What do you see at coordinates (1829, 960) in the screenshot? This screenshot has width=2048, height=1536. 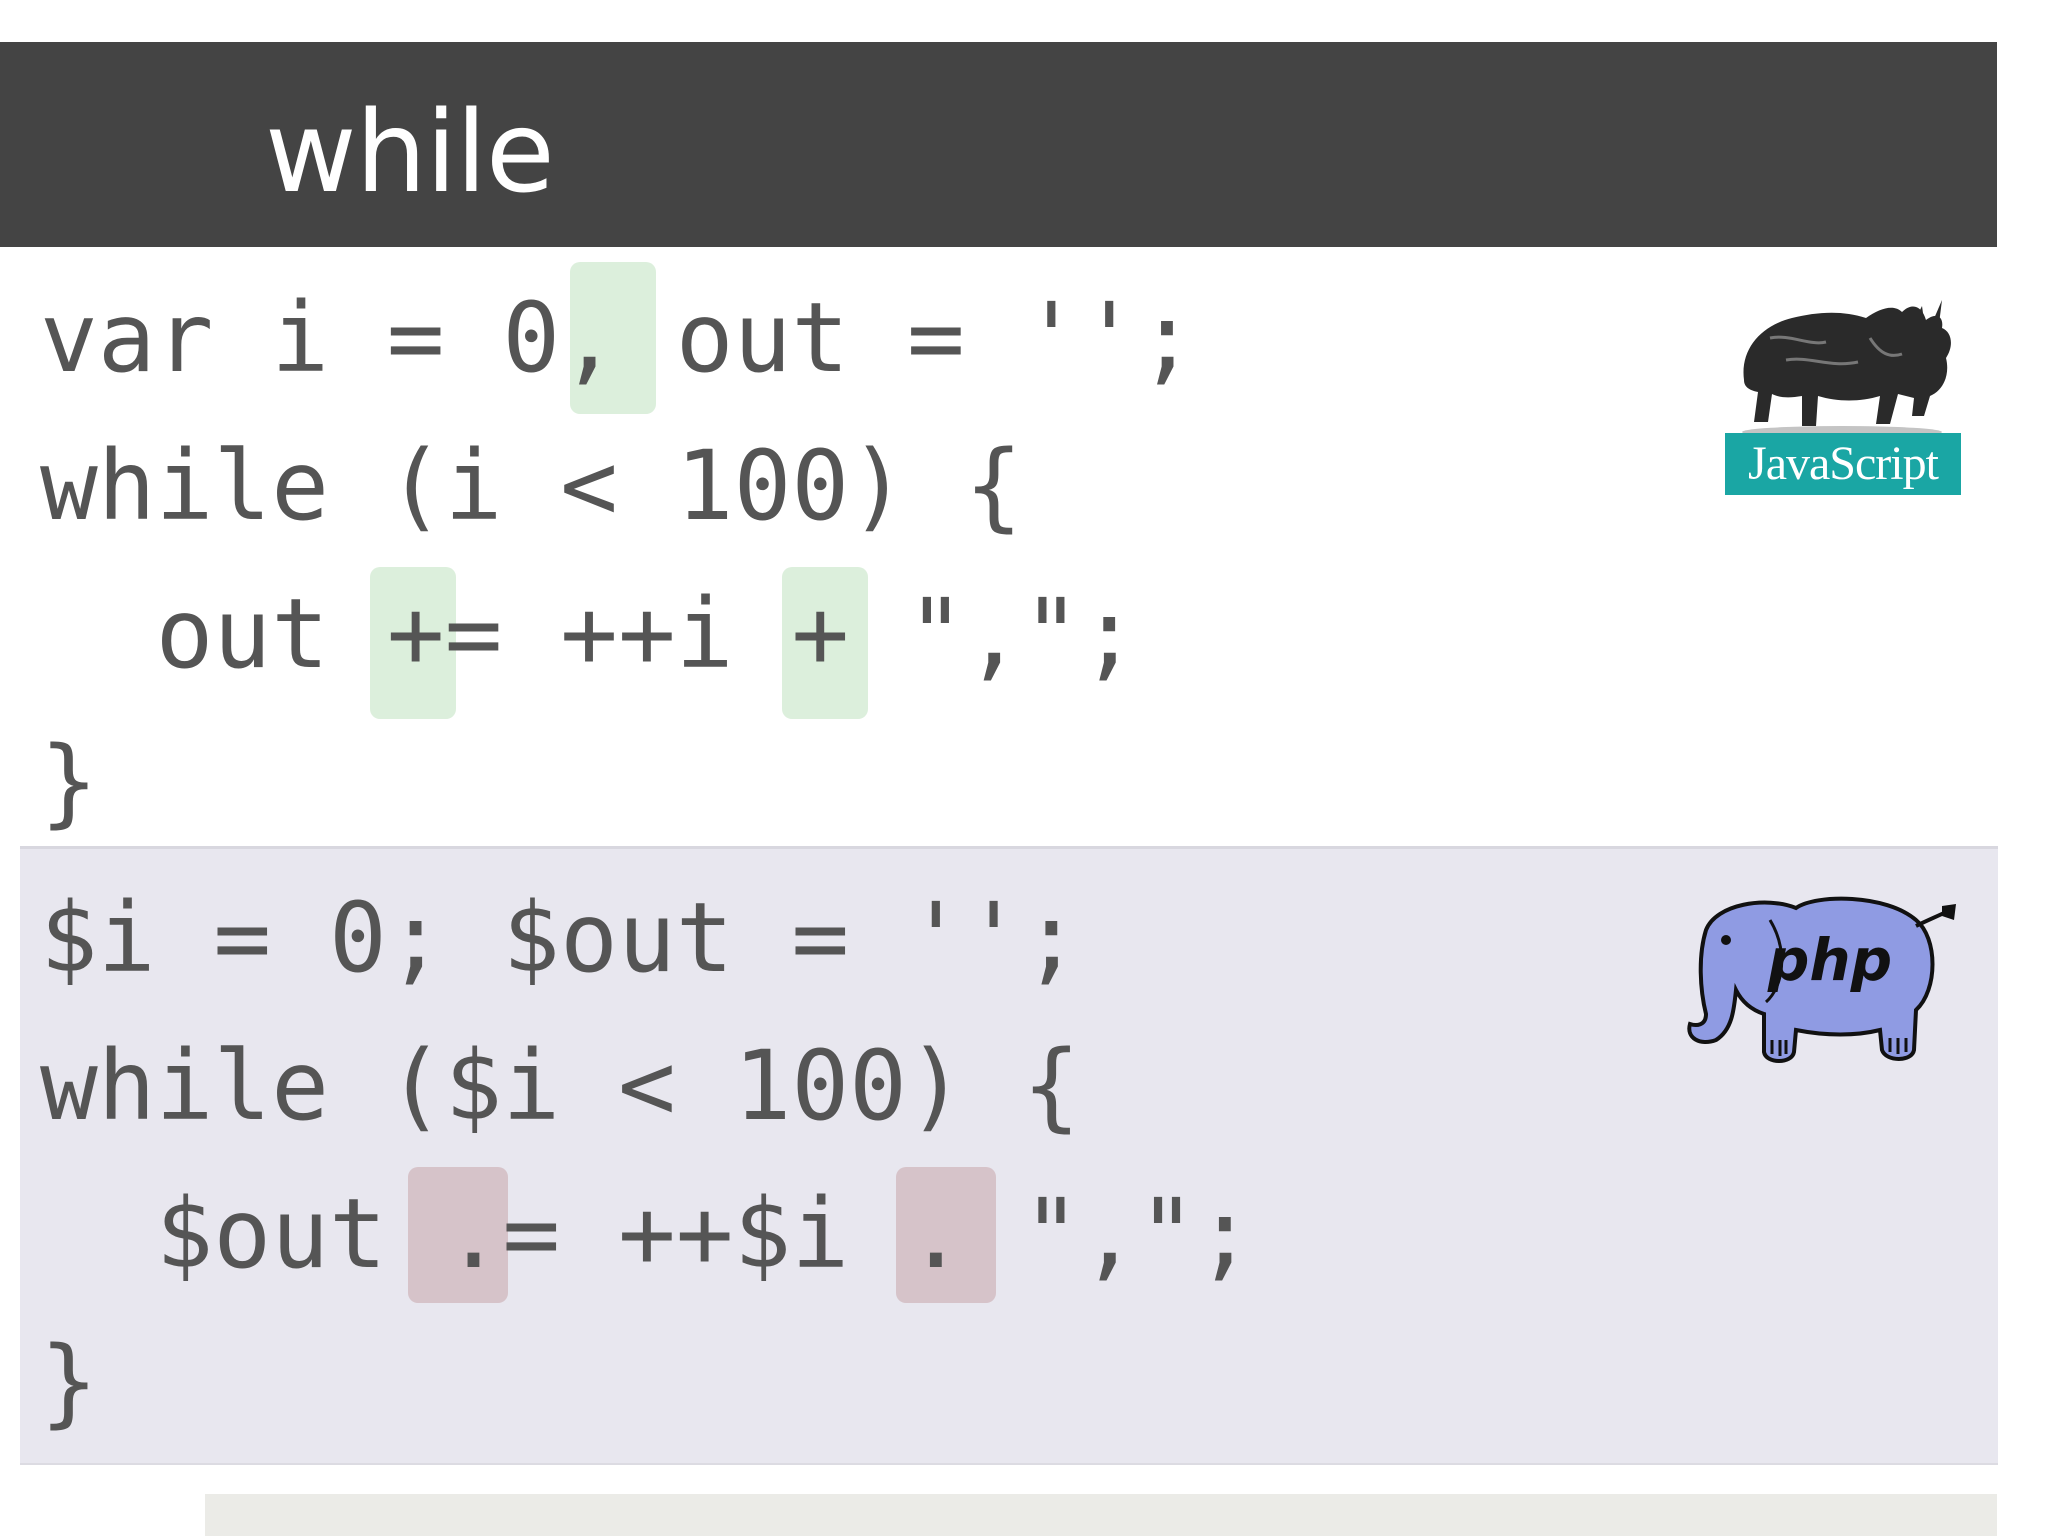 I see `php-logo-label: php` at bounding box center [1829, 960].